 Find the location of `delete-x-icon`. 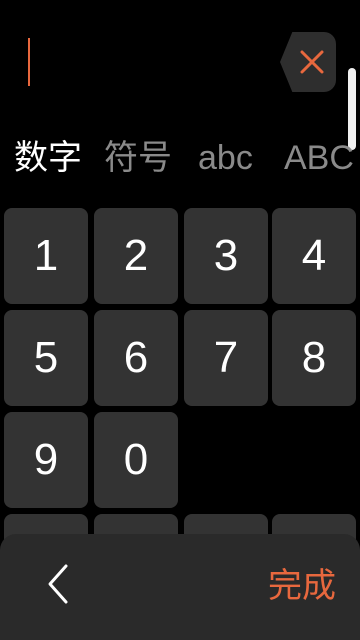

delete-x-icon is located at coordinates (312, 62).